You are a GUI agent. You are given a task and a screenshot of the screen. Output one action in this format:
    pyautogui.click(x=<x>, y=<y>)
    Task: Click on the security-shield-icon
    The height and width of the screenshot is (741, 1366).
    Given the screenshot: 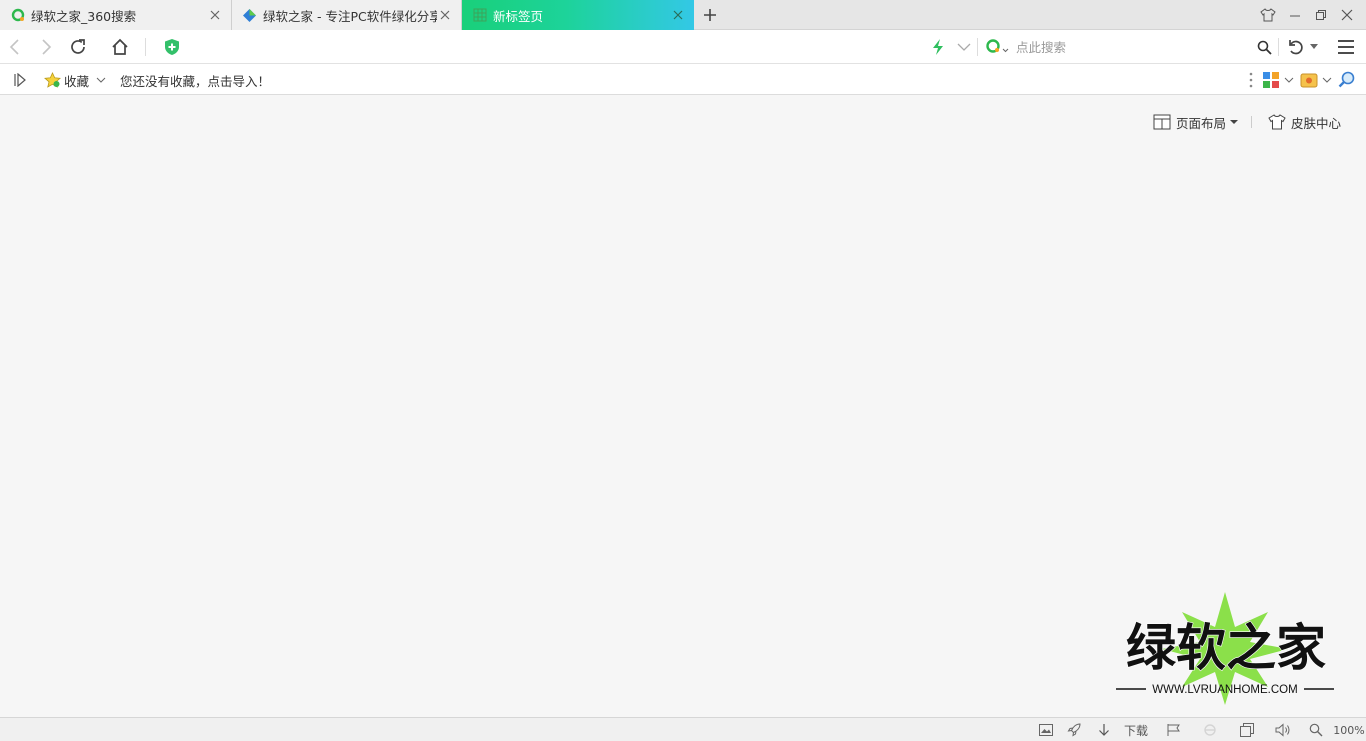 What is the action you would take?
    pyautogui.click(x=172, y=47)
    